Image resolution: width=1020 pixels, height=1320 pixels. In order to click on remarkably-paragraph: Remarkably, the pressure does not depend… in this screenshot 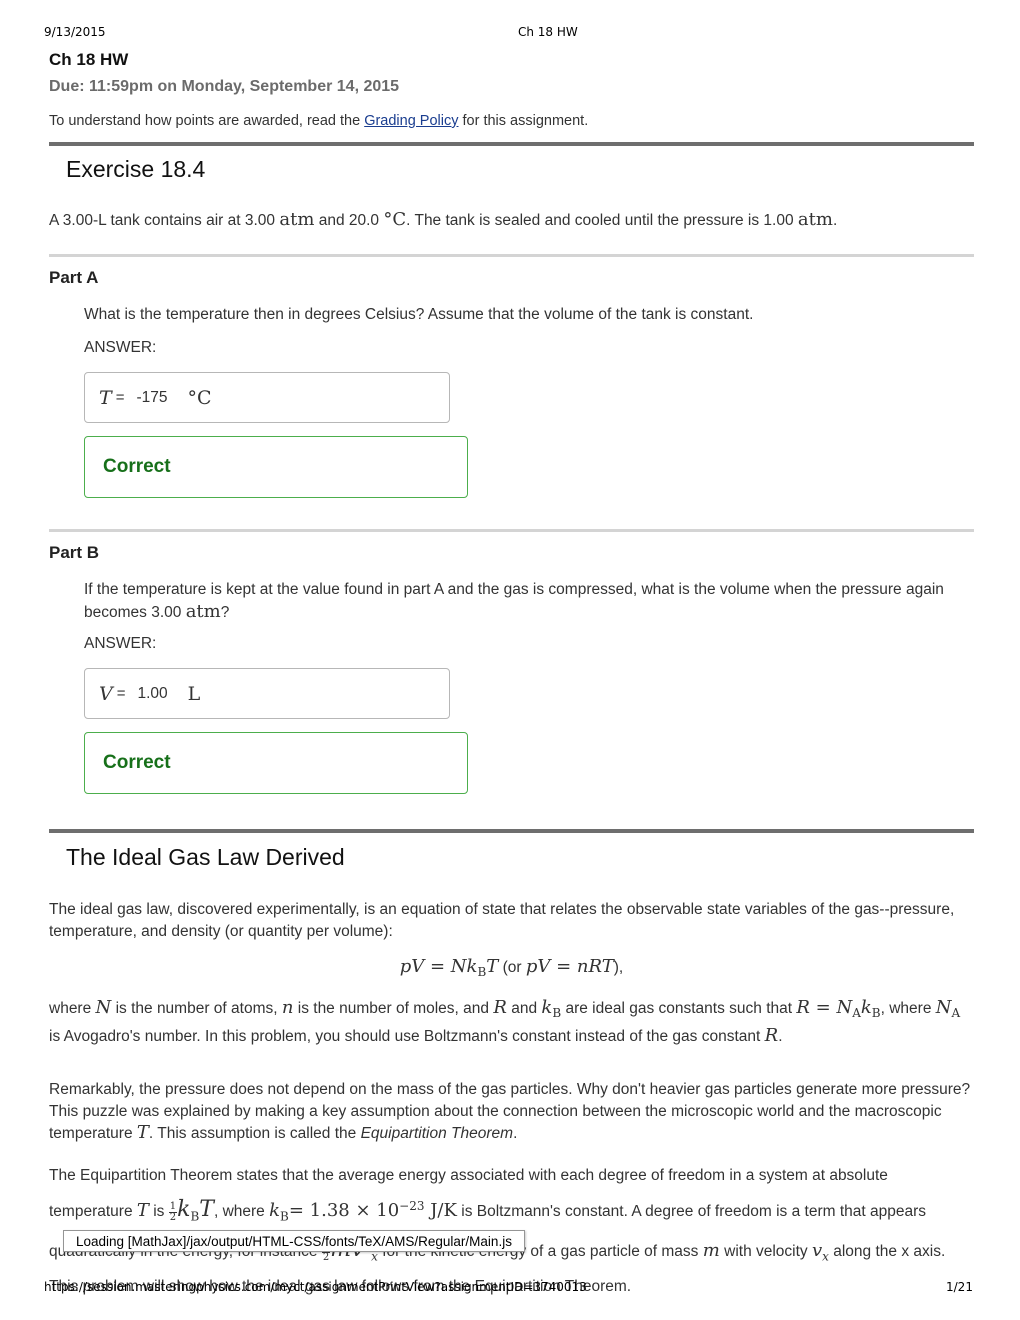, I will do `click(510, 1112)`.